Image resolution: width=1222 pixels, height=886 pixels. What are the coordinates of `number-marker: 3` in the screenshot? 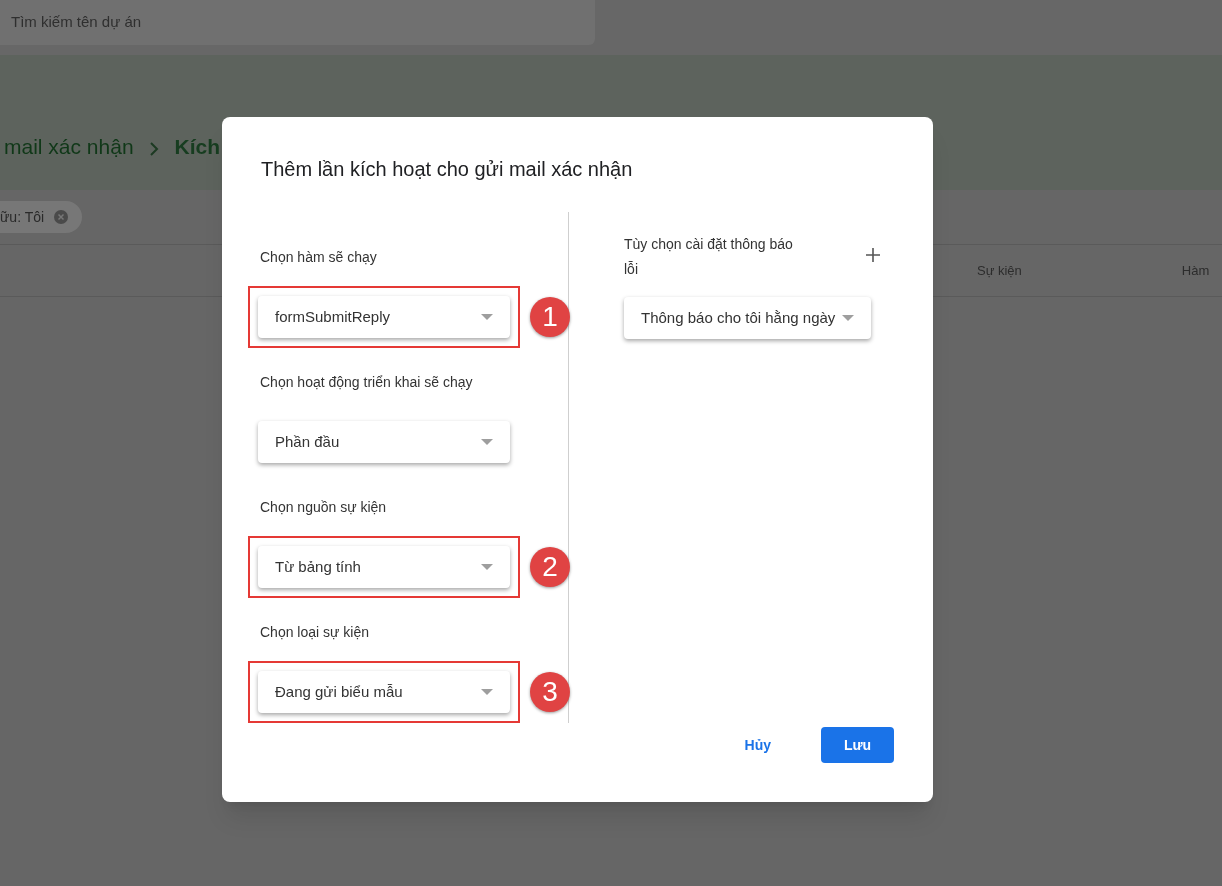 It's located at (550, 692).